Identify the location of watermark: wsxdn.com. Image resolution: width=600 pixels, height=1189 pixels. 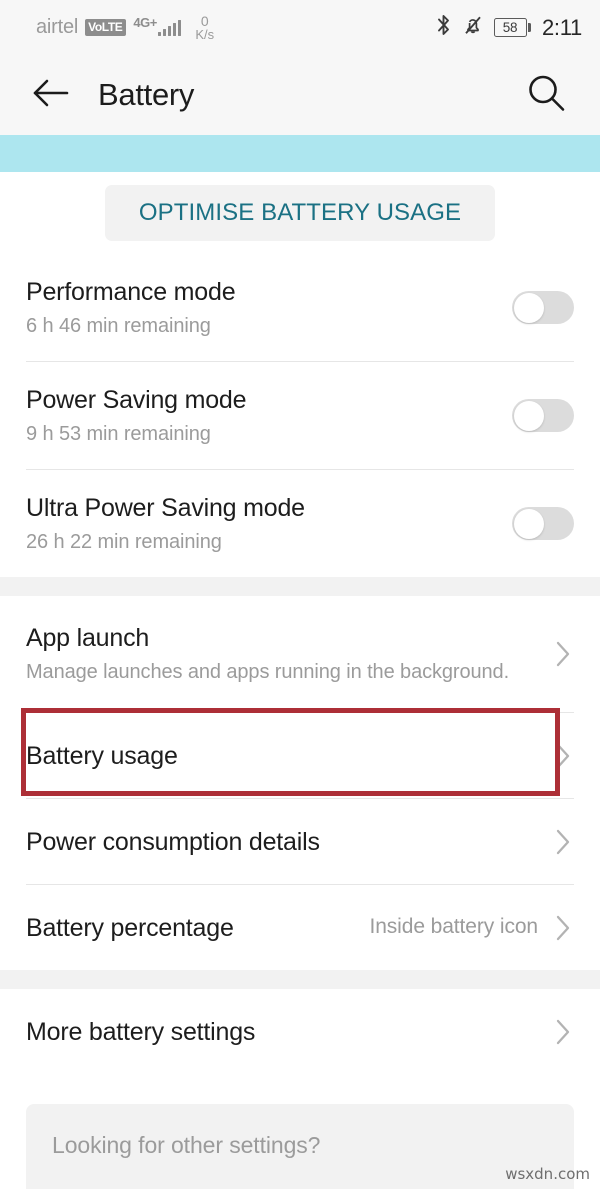
(547, 1174).